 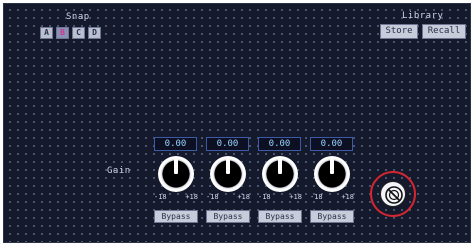 I want to click on gain-value-field-4: 0.00, so click(x=331, y=144).